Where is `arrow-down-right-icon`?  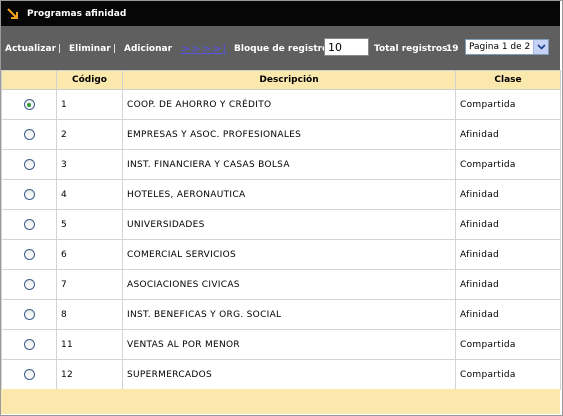 arrow-down-right-icon is located at coordinates (13, 13).